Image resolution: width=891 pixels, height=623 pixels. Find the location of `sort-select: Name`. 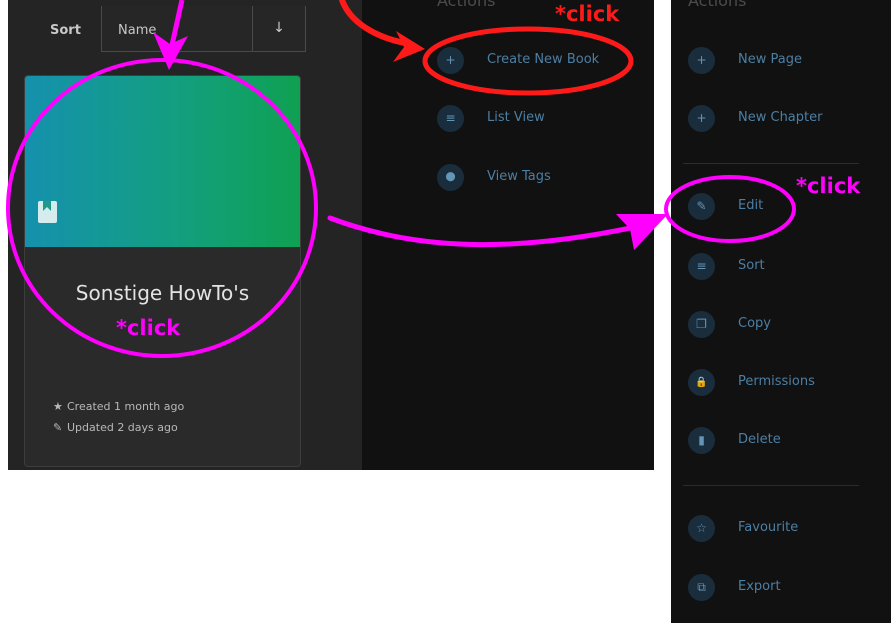

sort-select: Name is located at coordinates (177, 29).